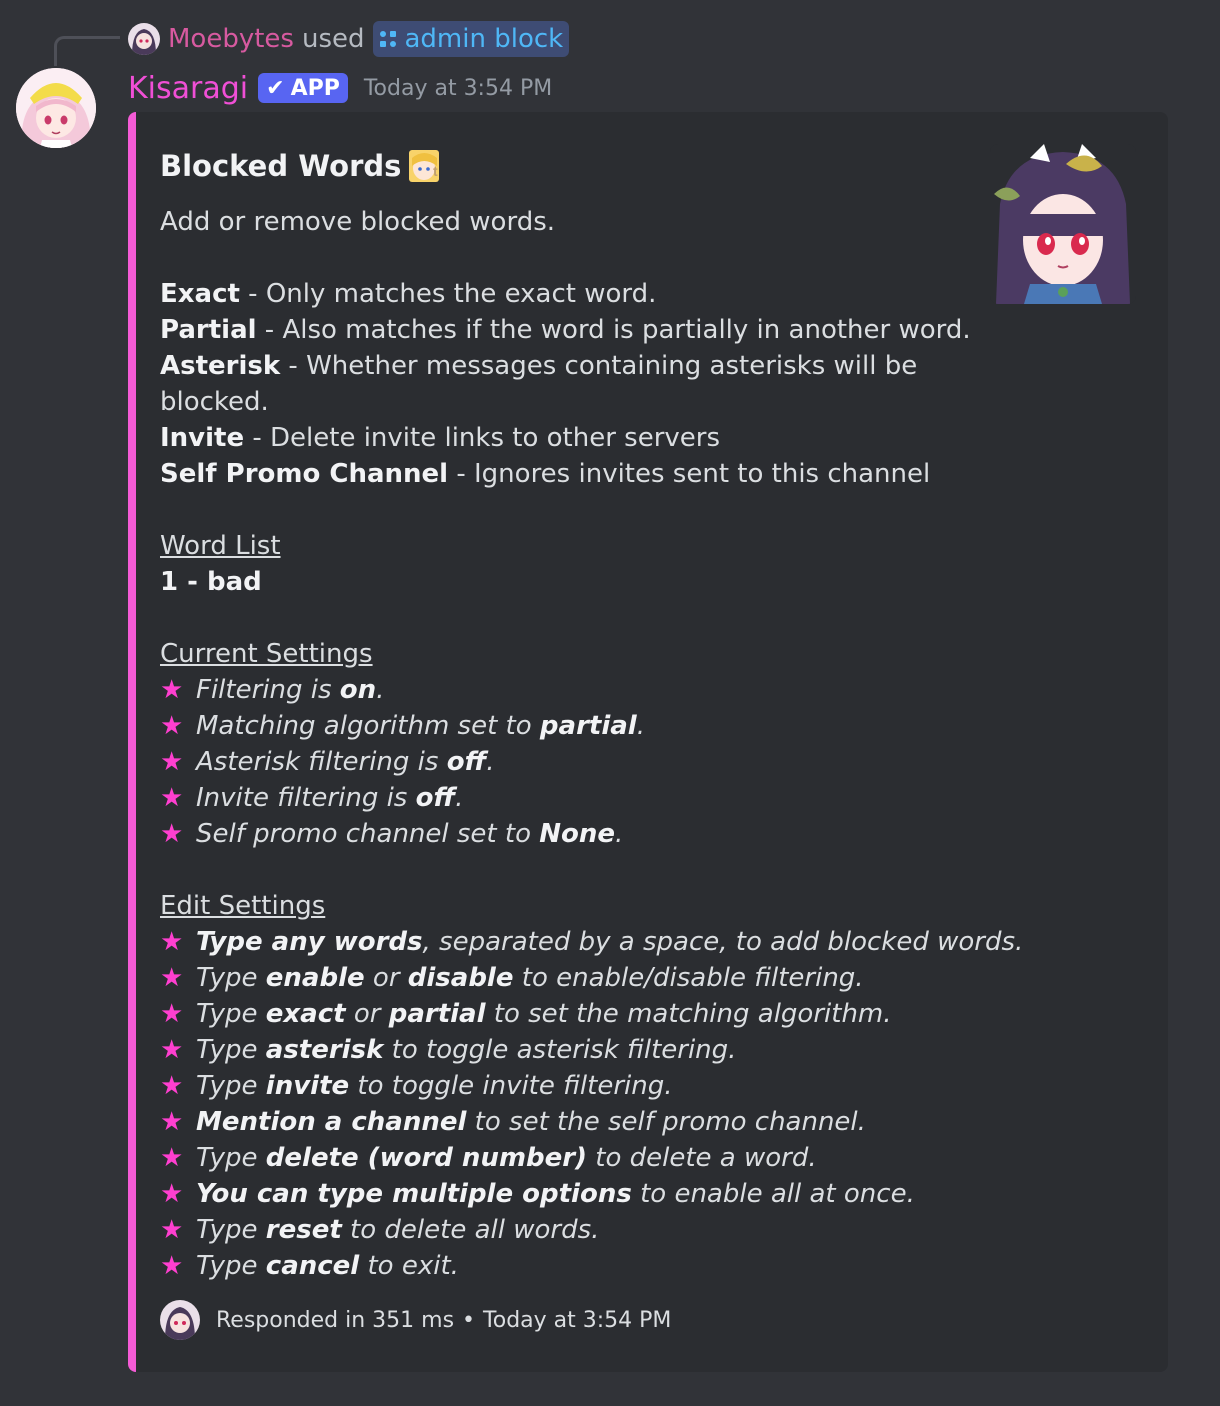 The height and width of the screenshot is (1406, 1220). I want to click on edit-text: to toggle invite filtering., so click(511, 1086).